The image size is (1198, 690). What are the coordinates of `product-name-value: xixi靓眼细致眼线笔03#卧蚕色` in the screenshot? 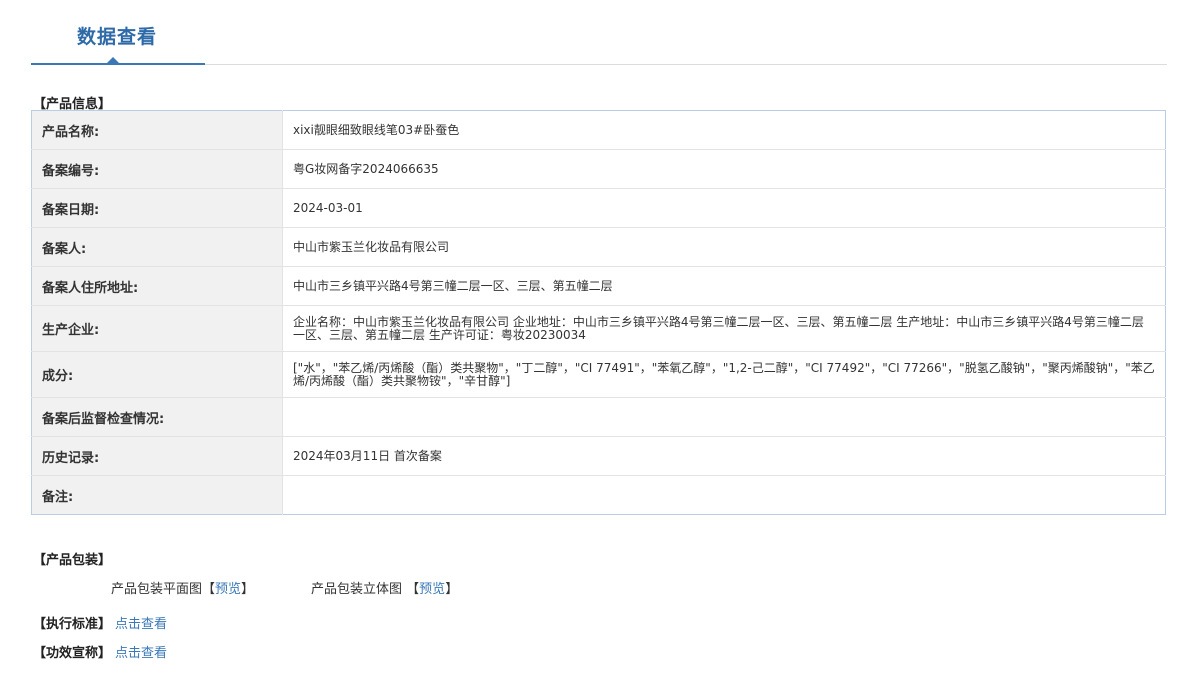 It's located at (724, 130).